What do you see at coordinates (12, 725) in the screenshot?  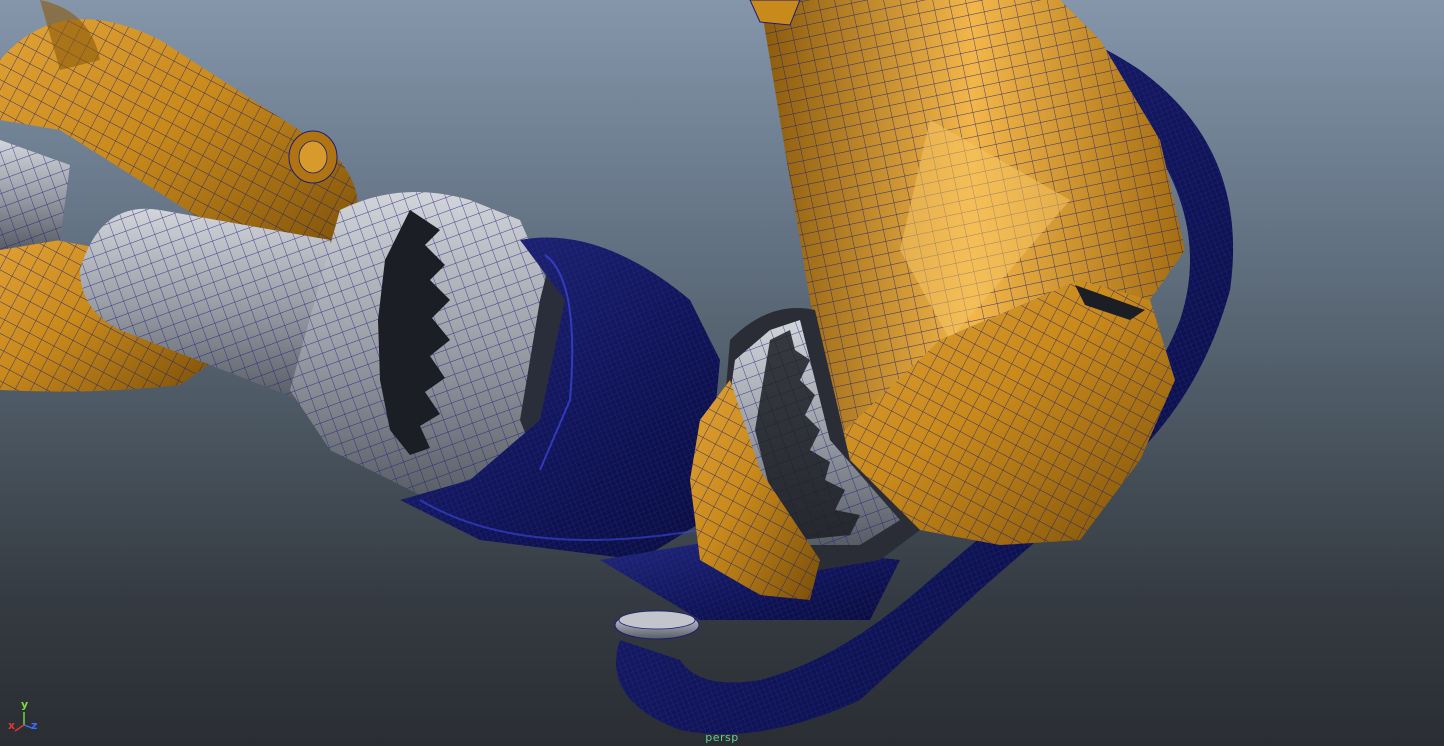 I see `axis-x-label: x` at bounding box center [12, 725].